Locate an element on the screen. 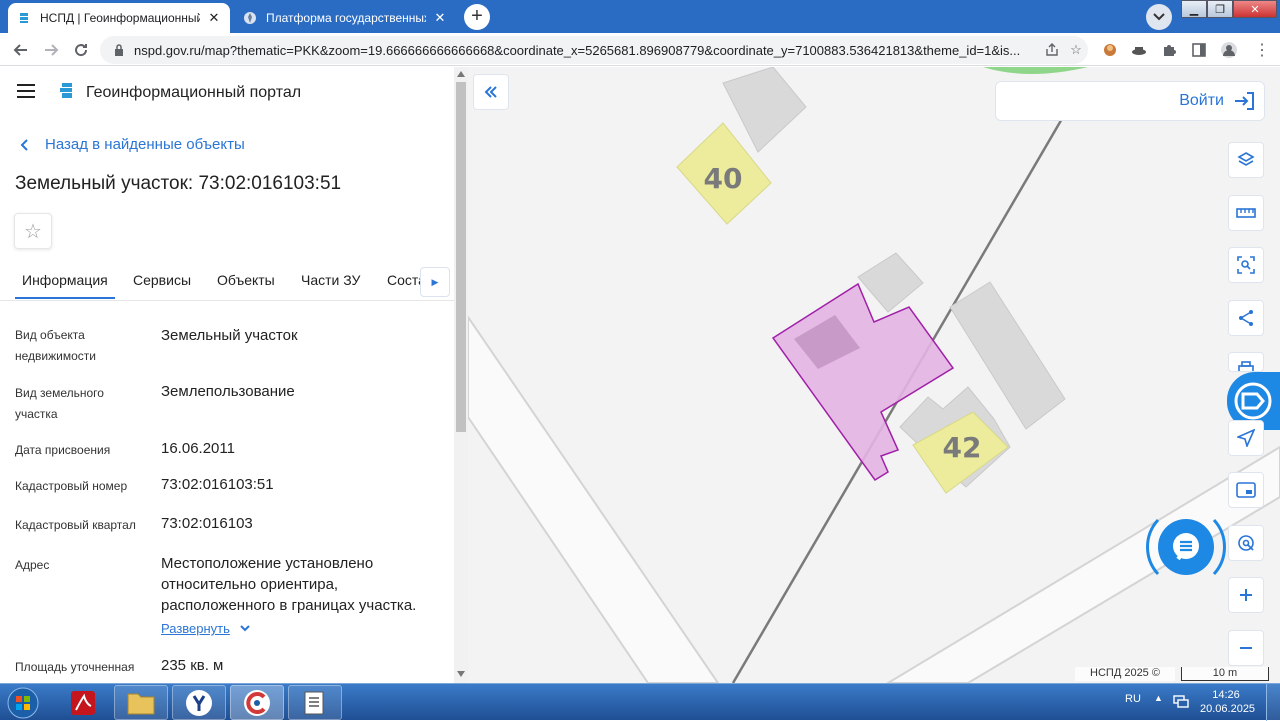 The width and height of the screenshot is (1280, 721). taskbar-explorer-app is located at coordinates (141, 702).